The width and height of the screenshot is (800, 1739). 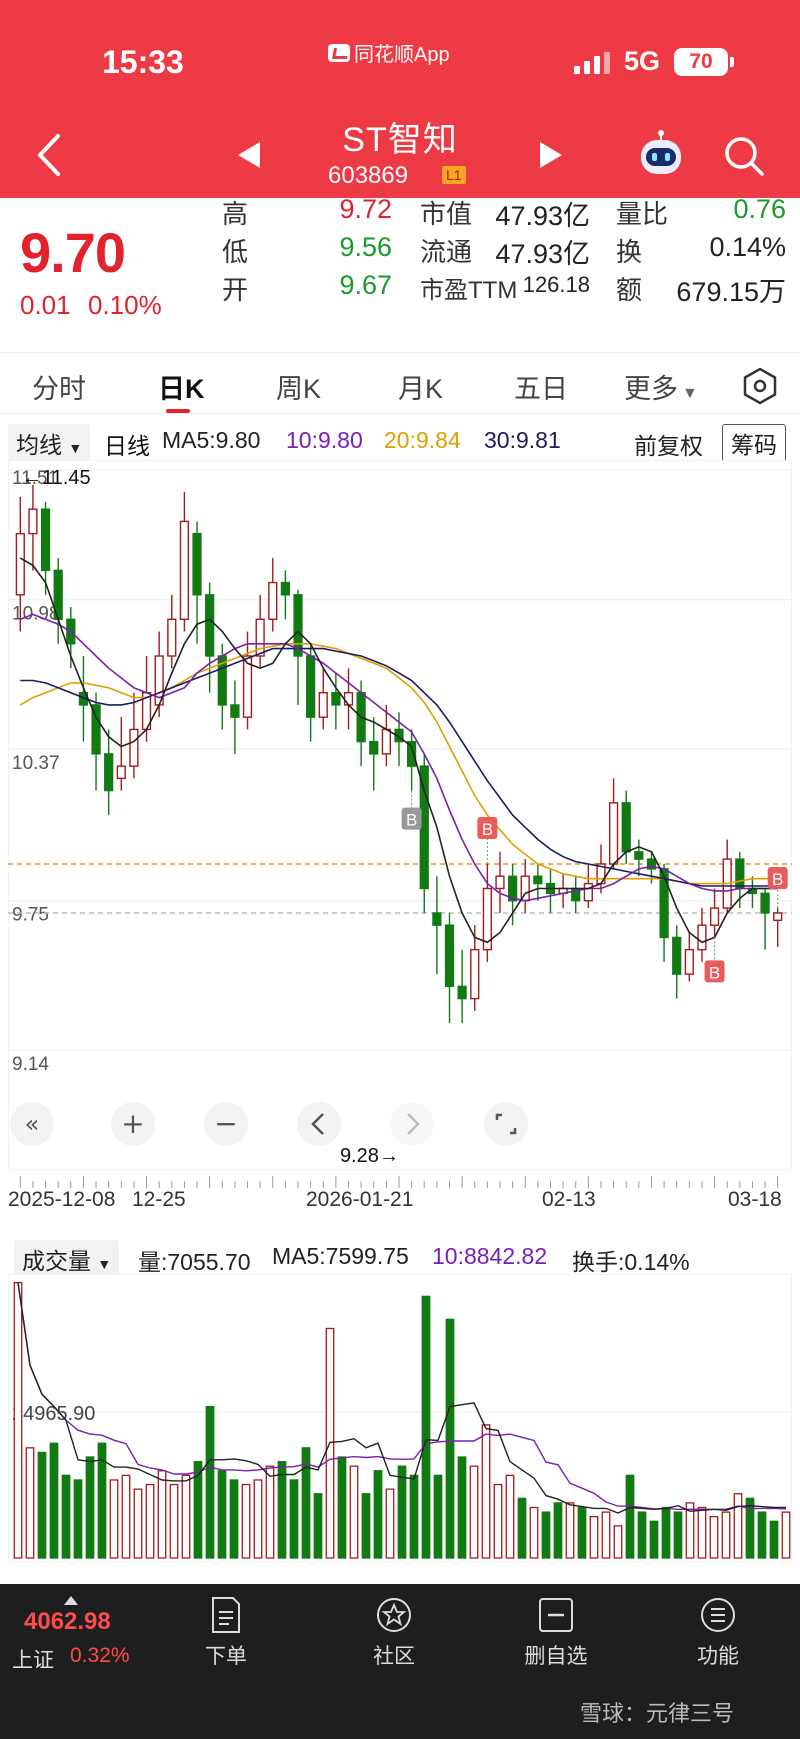 I want to click on scroll-right-button, so click(x=412, y=1124).